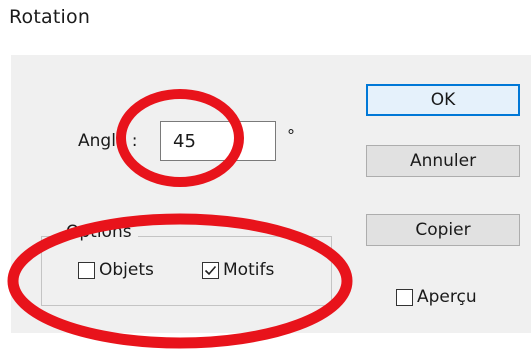 The image size is (531, 354). What do you see at coordinates (99, 232) in the screenshot?
I see `options-legend: Options` at bounding box center [99, 232].